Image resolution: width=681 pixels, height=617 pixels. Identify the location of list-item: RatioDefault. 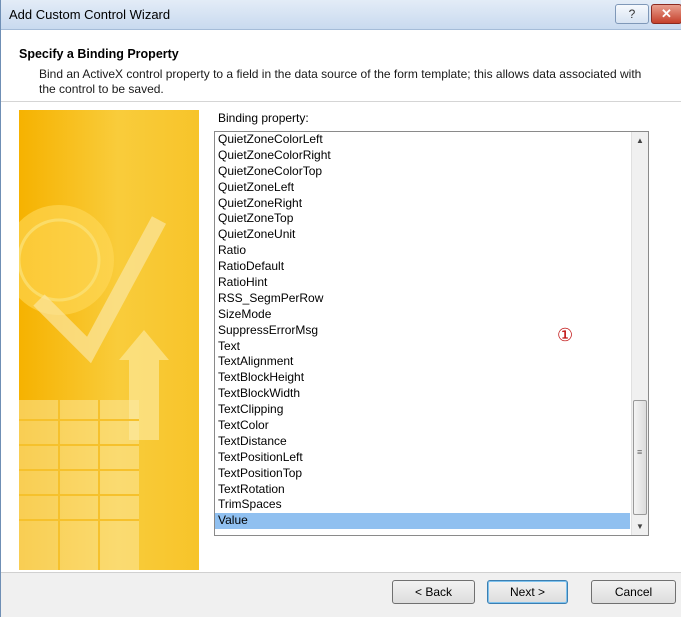
(422, 267).